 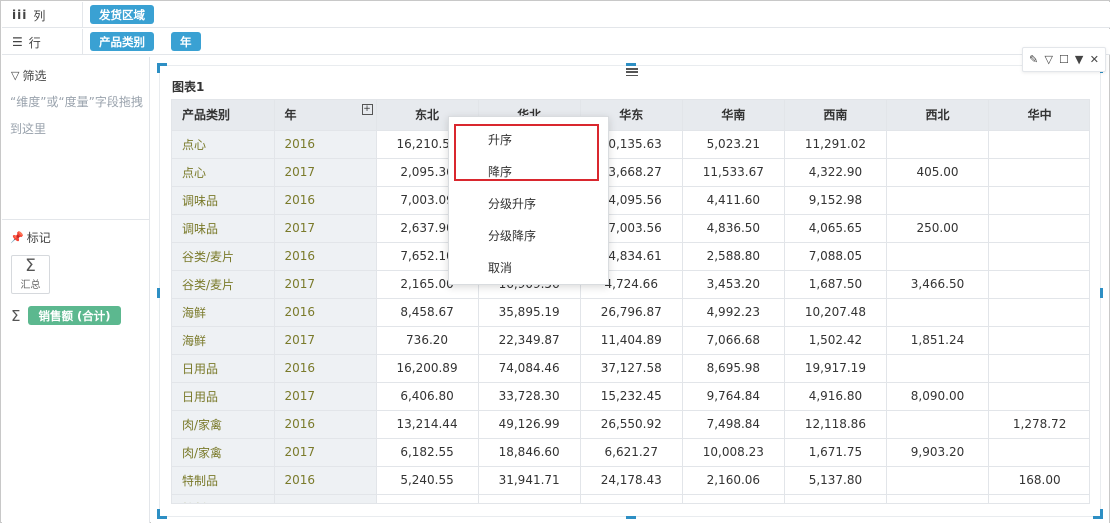 What do you see at coordinates (733, 424) in the screenshot?
I see `cell-sales-value: 7,498.84` at bounding box center [733, 424].